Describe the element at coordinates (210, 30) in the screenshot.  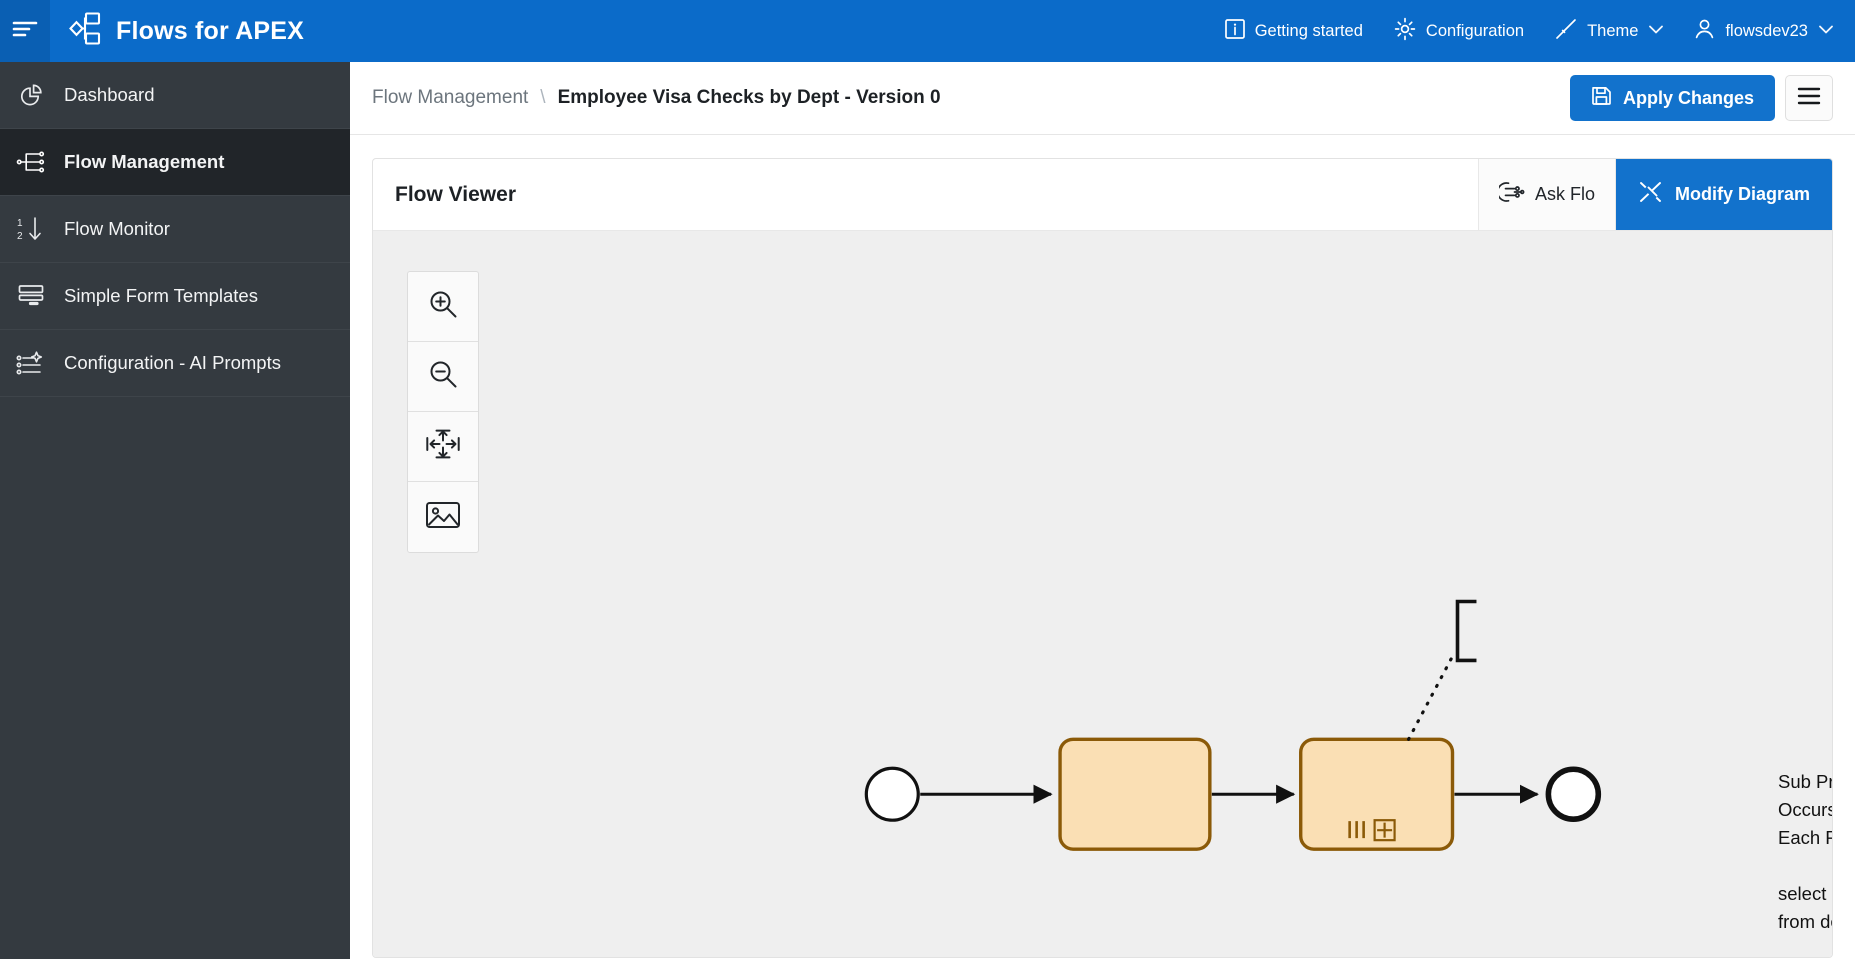
I see `app-title: Flows for APEX` at that location.